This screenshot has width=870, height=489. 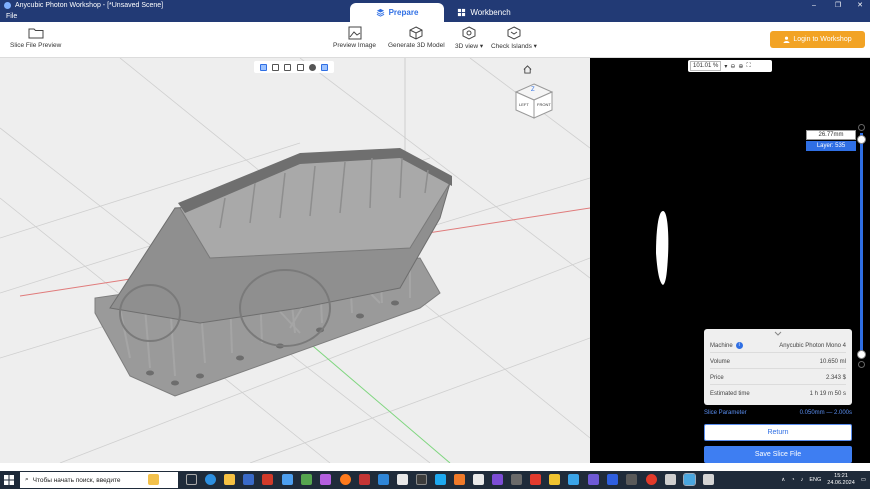 What do you see at coordinates (783, 480) in the screenshot?
I see `tray-arrow-icon: ∧` at bounding box center [783, 480].